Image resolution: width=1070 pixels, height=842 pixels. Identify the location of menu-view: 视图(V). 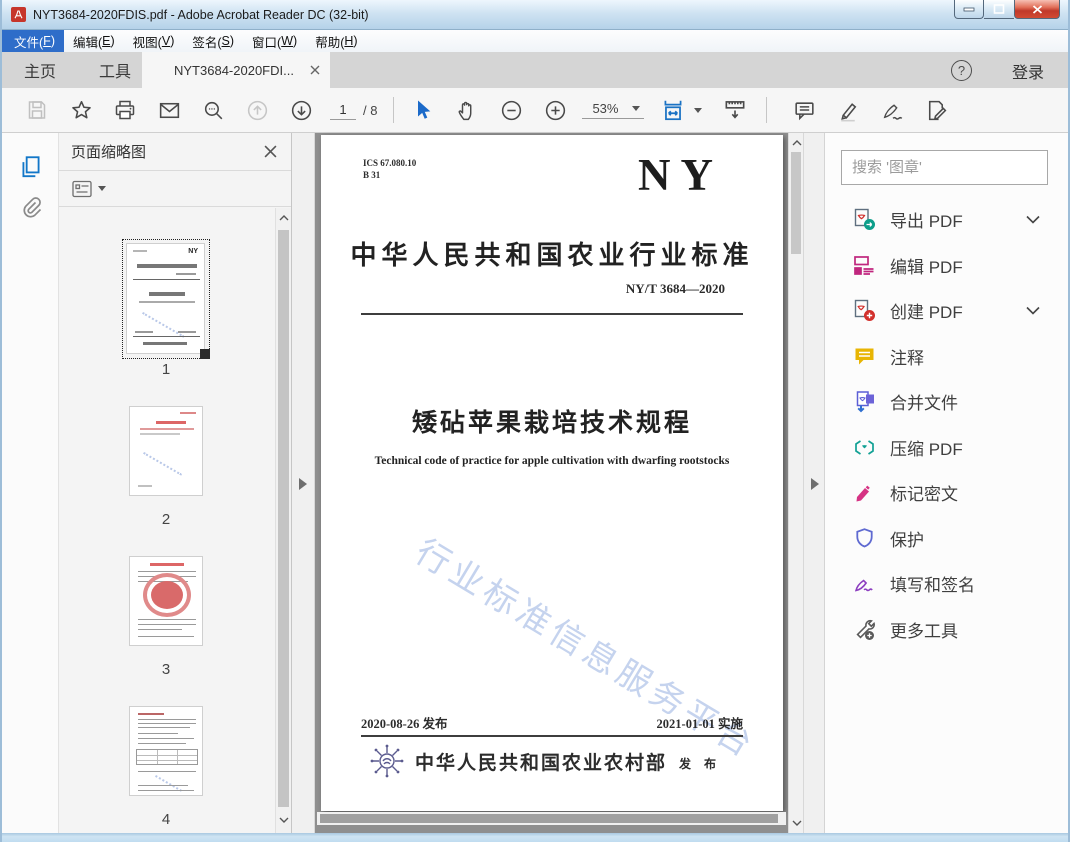
(154, 41).